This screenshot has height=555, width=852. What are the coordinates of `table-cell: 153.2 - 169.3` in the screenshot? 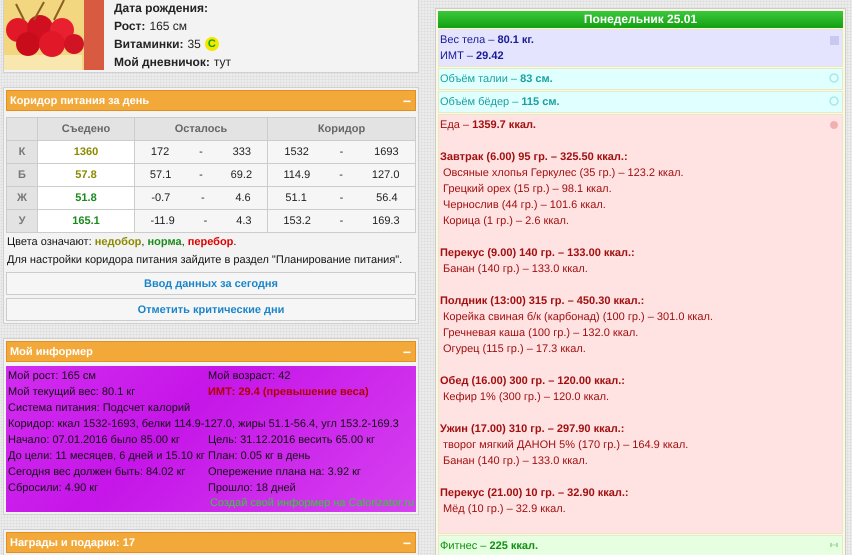 It's located at (342, 221).